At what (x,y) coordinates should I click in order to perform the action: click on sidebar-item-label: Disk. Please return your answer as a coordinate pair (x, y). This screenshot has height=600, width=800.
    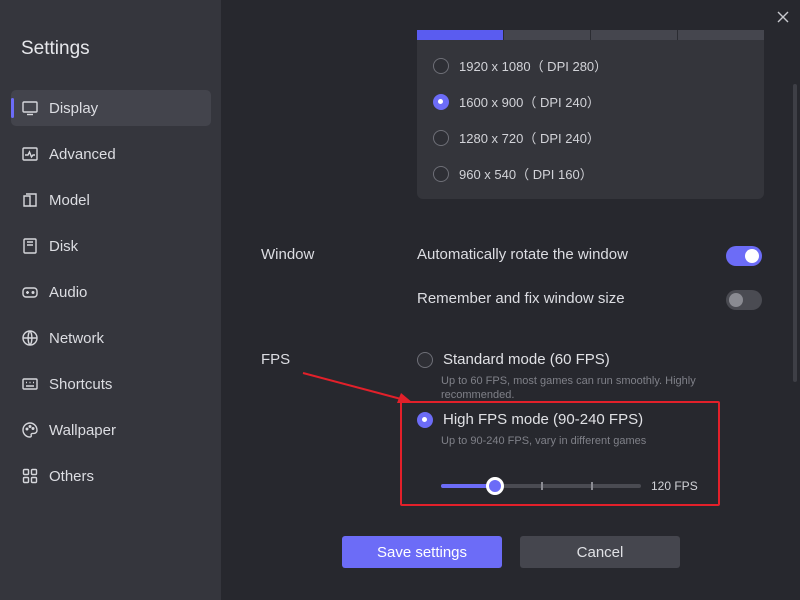
    Looking at the image, I should click on (64, 246).